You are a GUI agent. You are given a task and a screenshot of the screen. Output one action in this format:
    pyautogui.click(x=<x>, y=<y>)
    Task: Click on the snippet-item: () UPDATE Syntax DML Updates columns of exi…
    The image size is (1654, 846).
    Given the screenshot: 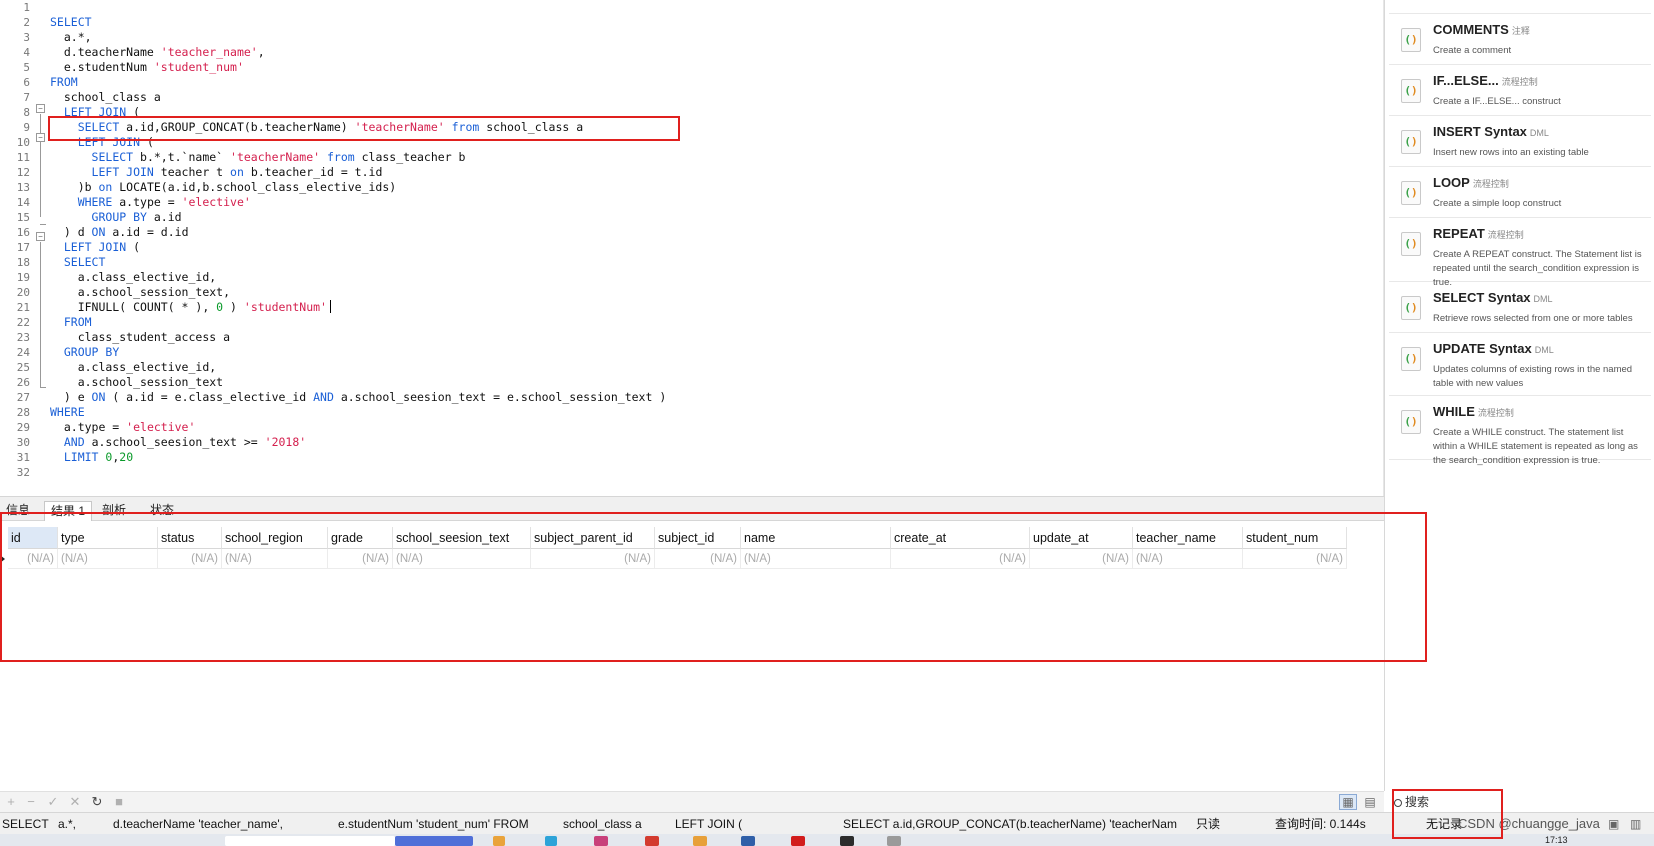 What is the action you would take?
    pyautogui.click(x=1520, y=364)
    